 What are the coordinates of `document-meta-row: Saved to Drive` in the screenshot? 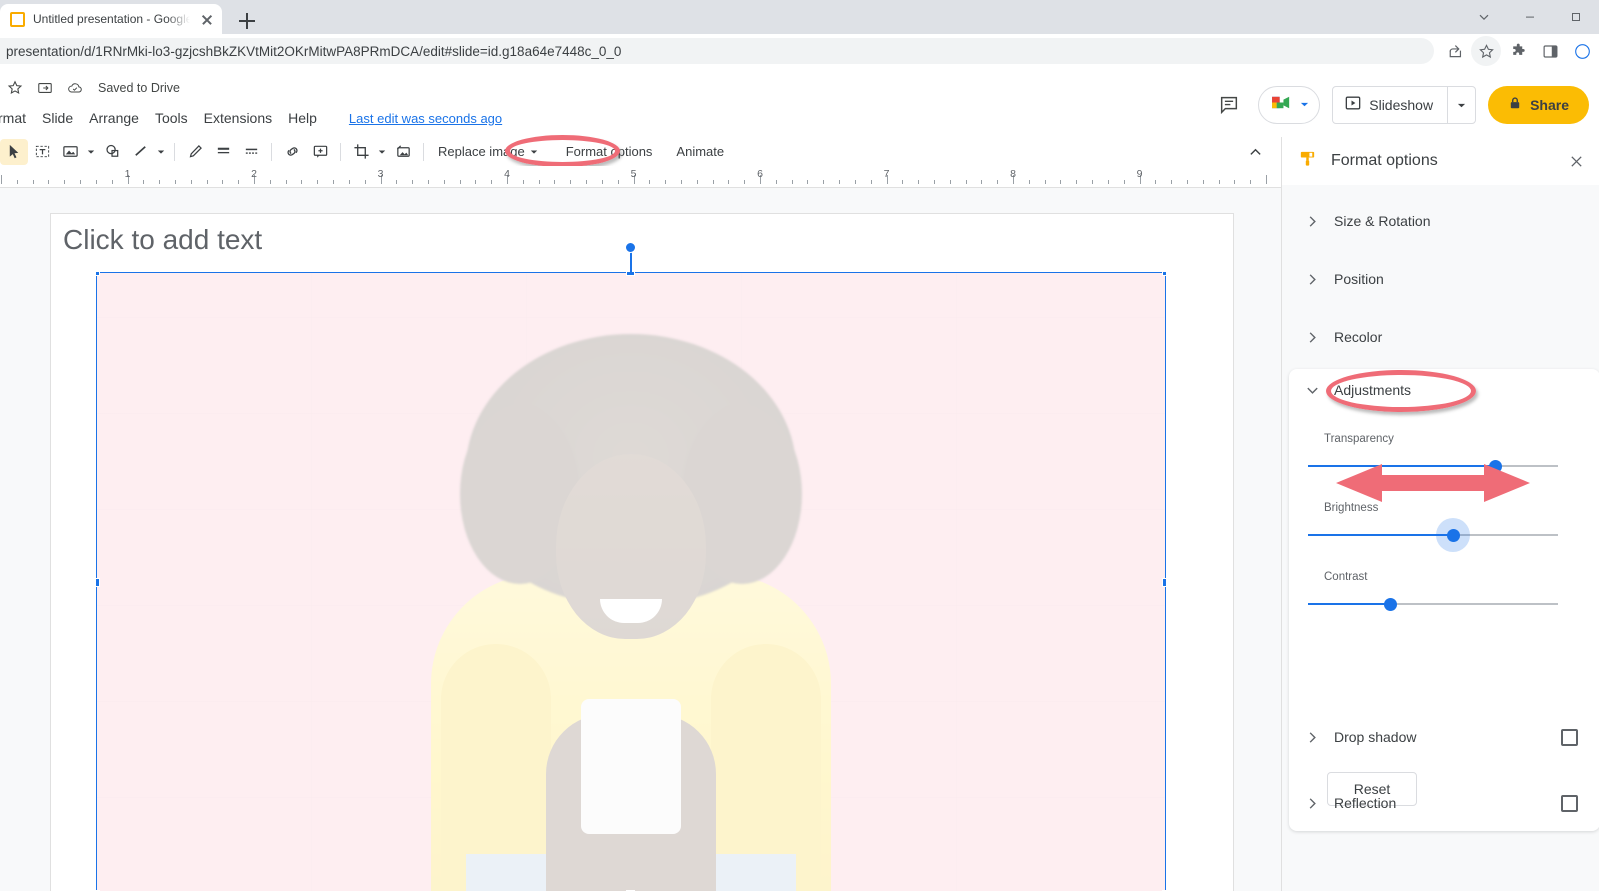 It's located at (90, 88).